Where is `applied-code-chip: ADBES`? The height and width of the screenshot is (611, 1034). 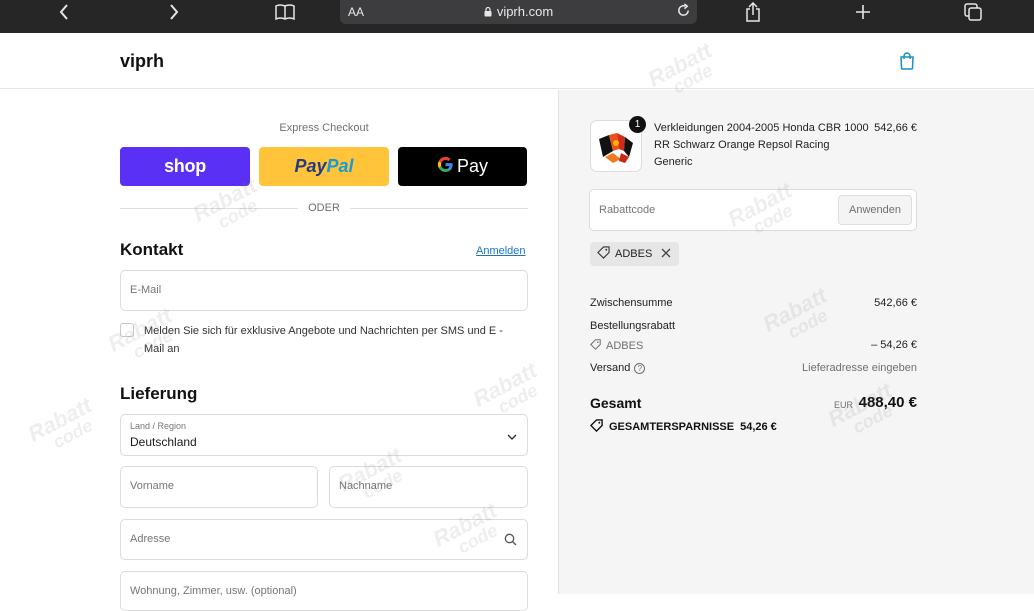
applied-code-chip: ADBES is located at coordinates (635, 254).